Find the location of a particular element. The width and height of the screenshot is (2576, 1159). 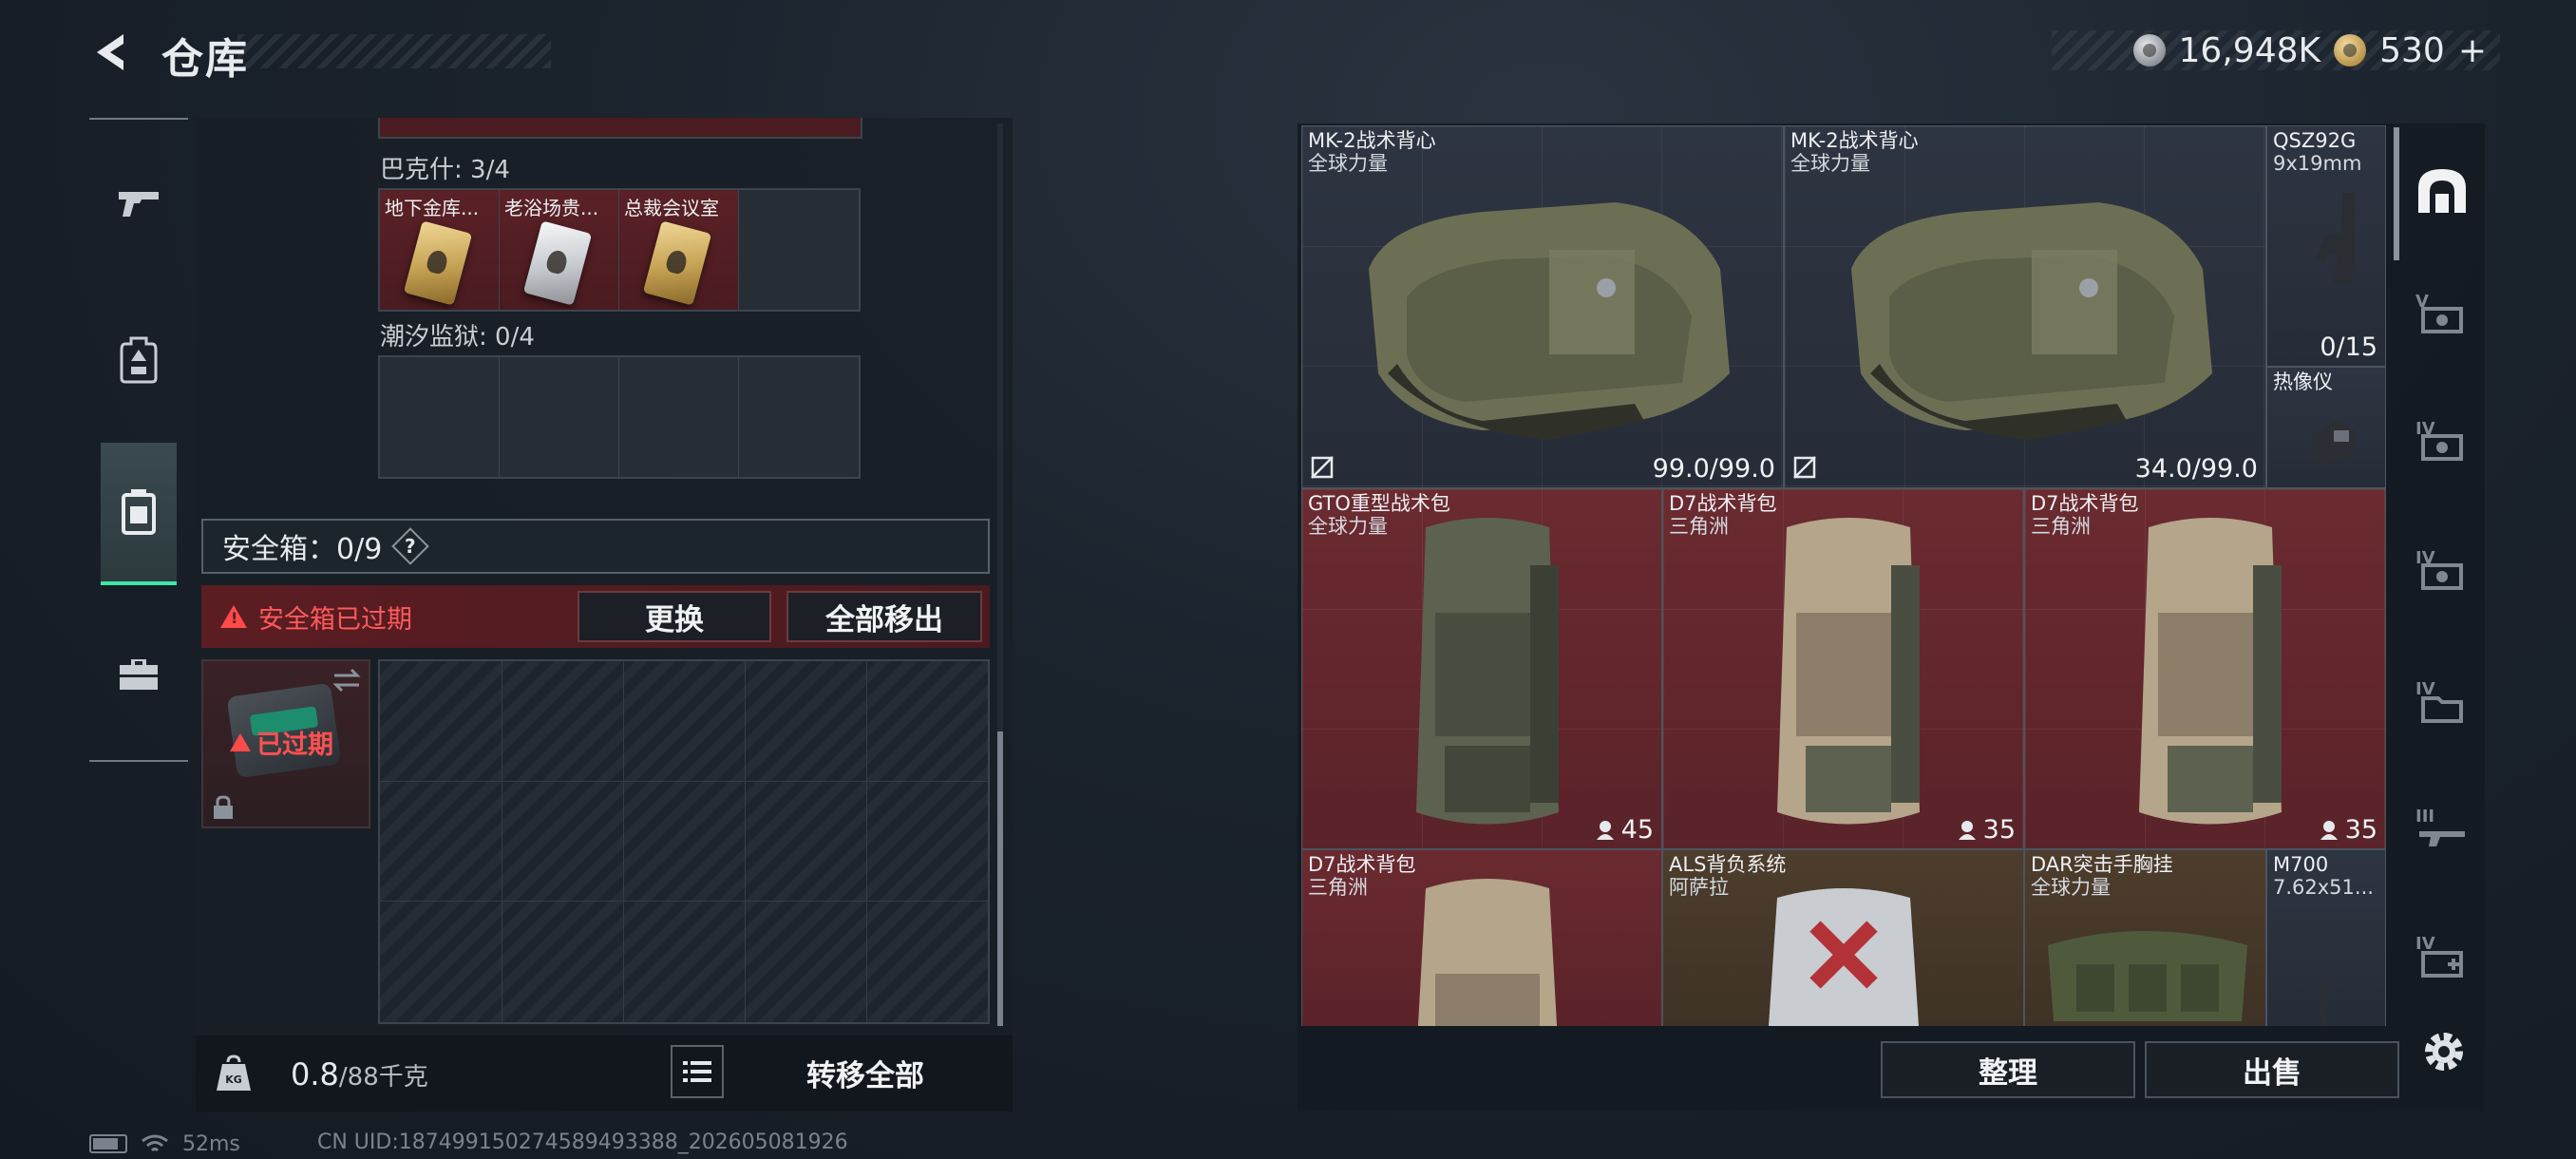

back-button is located at coordinates (111, 52).